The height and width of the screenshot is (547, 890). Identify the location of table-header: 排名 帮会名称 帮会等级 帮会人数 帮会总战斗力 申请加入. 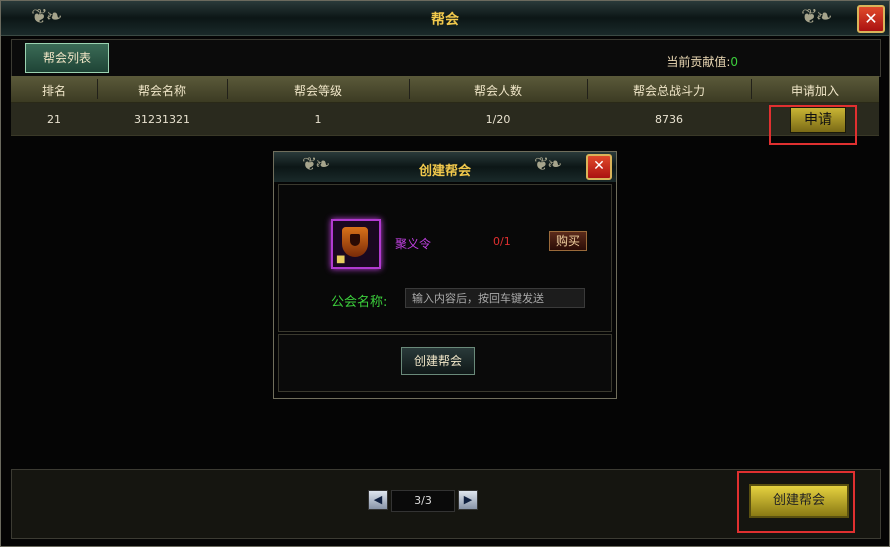
(445, 89).